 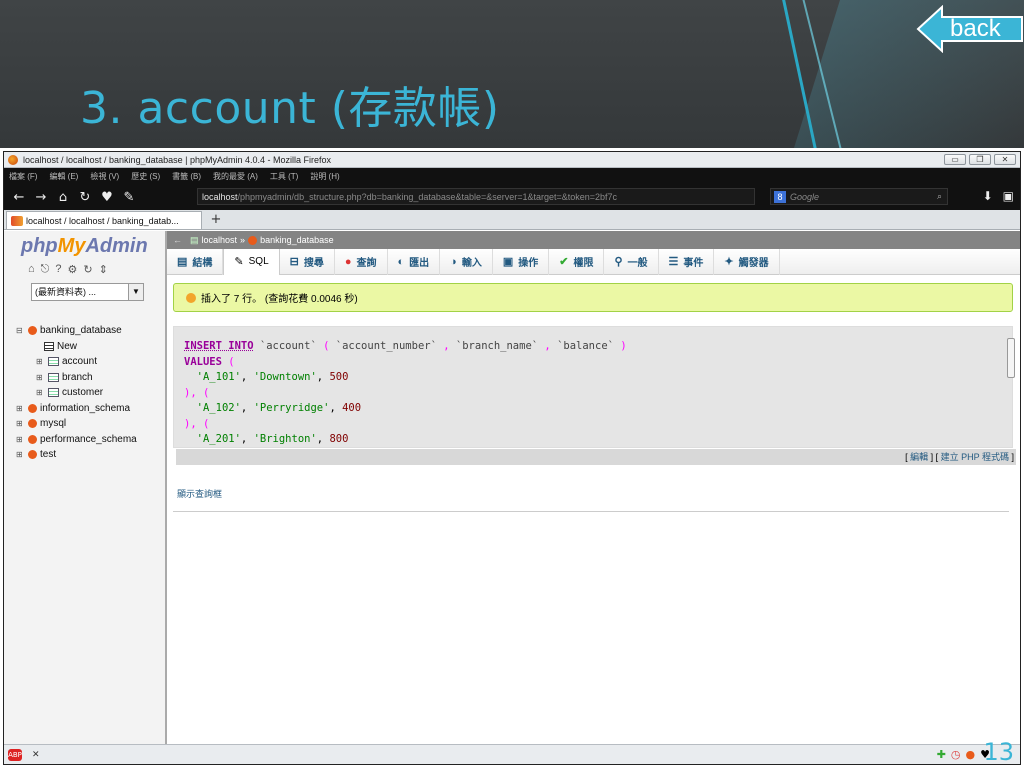 I want to click on addon-icon: ♥, so click(x=107, y=197).